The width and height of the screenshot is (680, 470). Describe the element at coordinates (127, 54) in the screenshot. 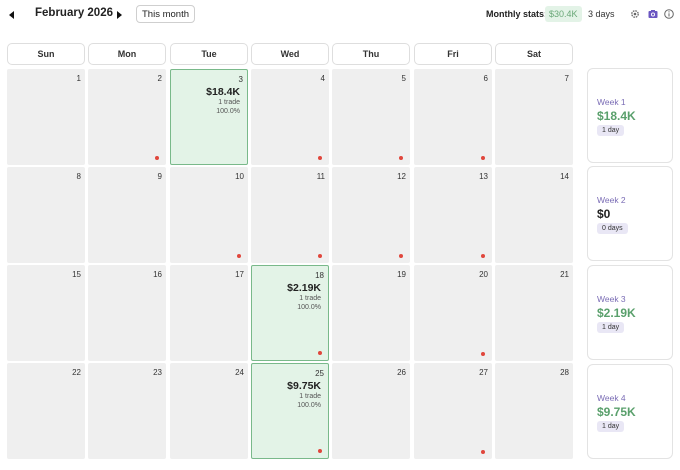

I see `weekday-header-monday: Mon` at that location.